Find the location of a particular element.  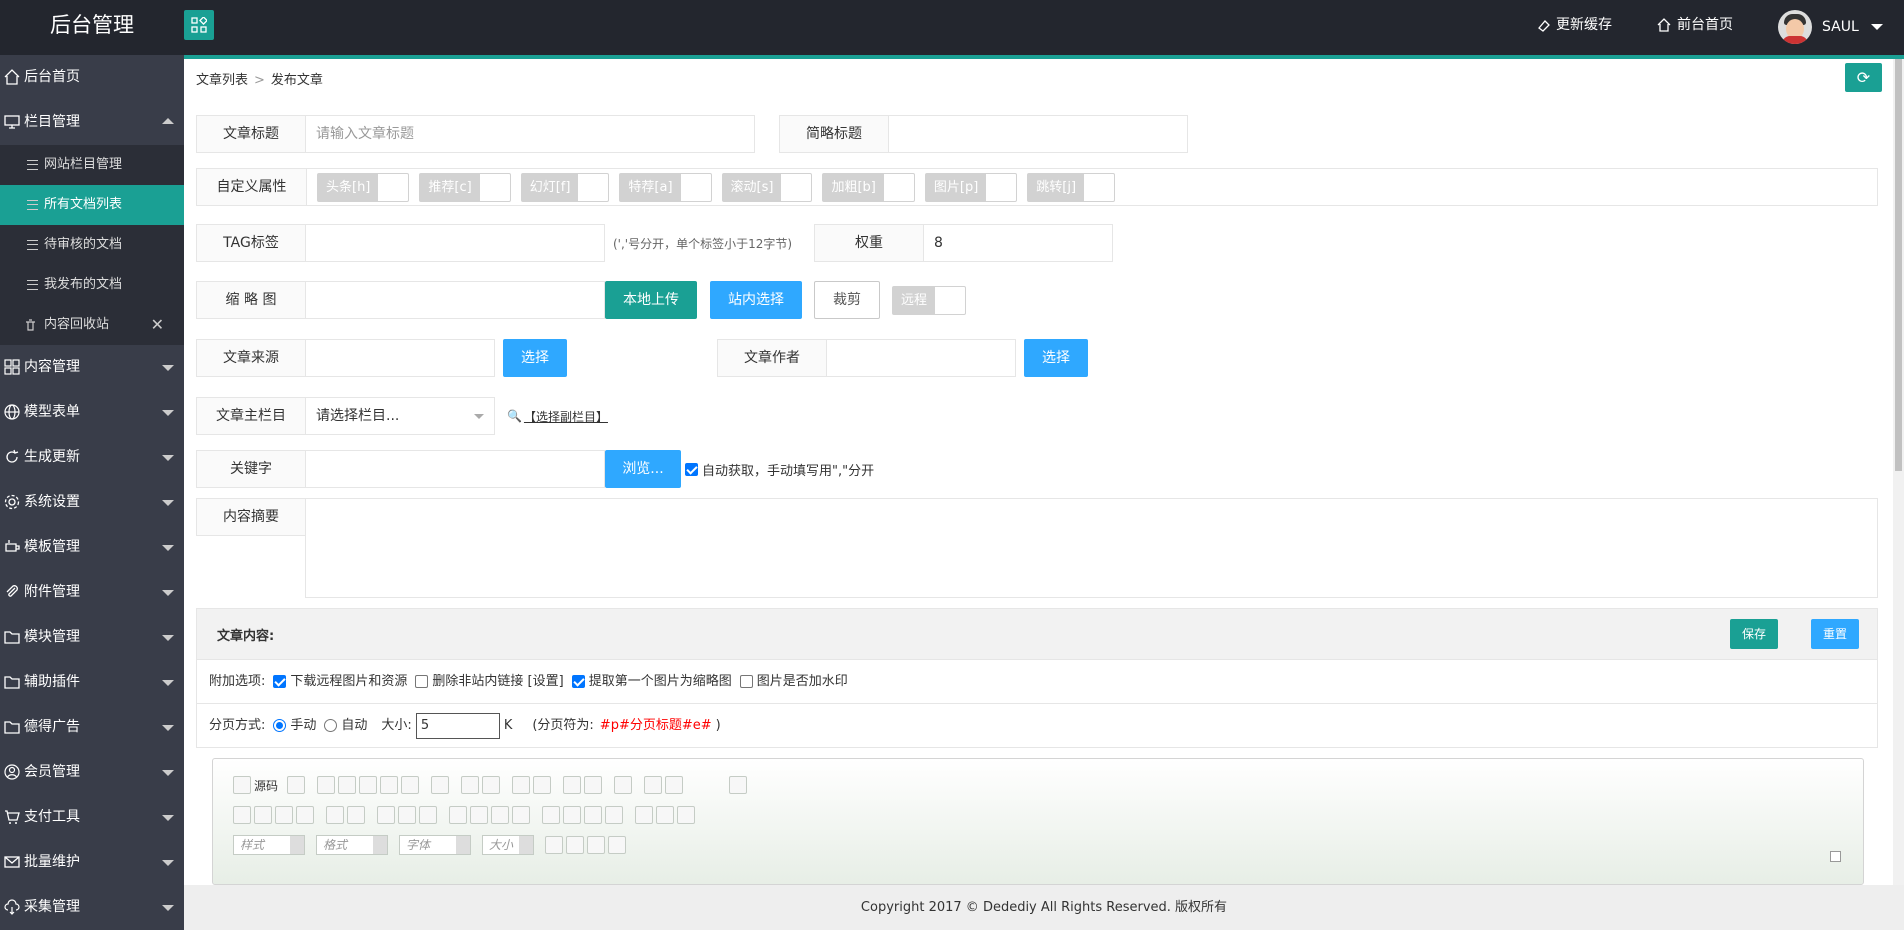

bold-icon is located at coordinates (242, 815).